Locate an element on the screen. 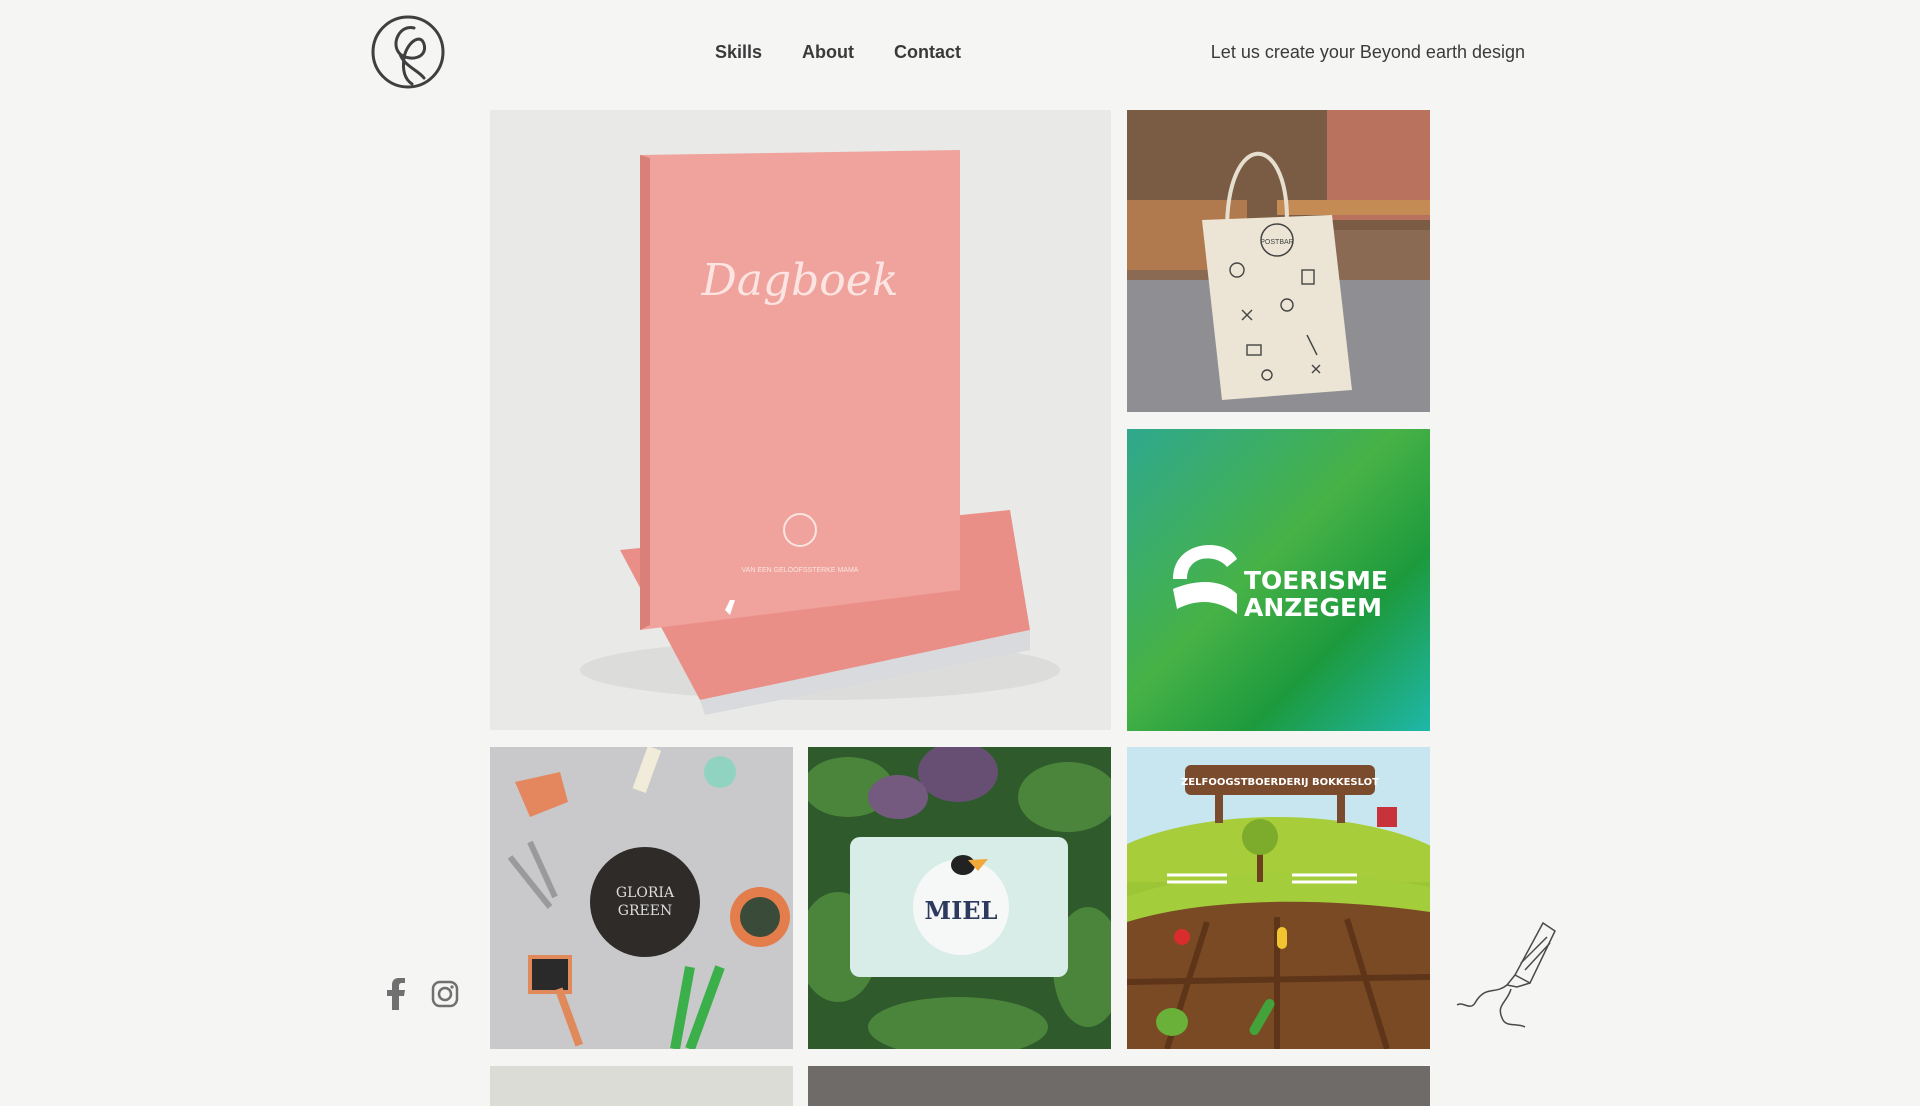 The width and height of the screenshot is (1920, 1106). toerisme-anzegem-image: TOERISME ANZEGEM is located at coordinates (1278, 580).